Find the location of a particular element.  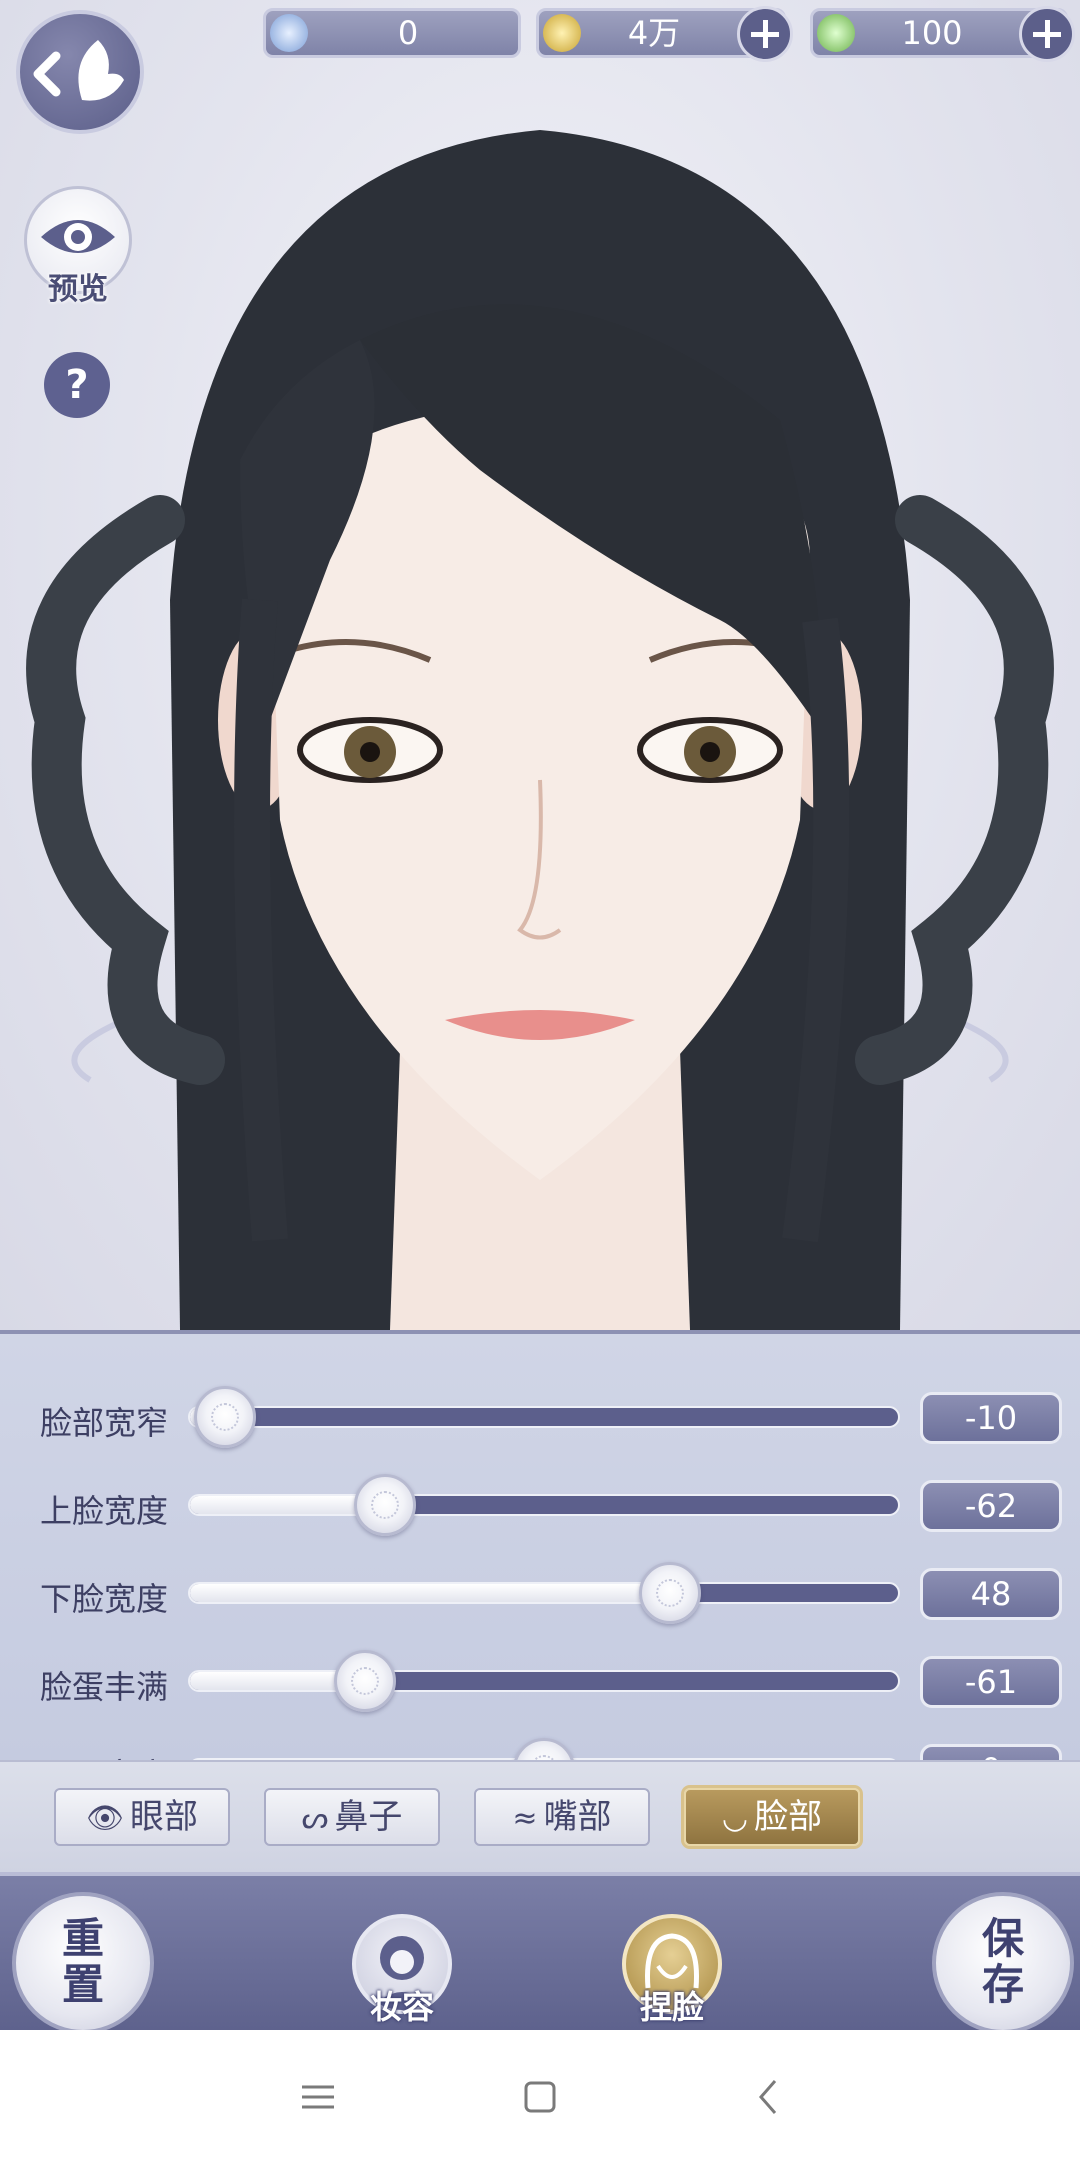

silver-coin-icon is located at coordinates (289, 33).